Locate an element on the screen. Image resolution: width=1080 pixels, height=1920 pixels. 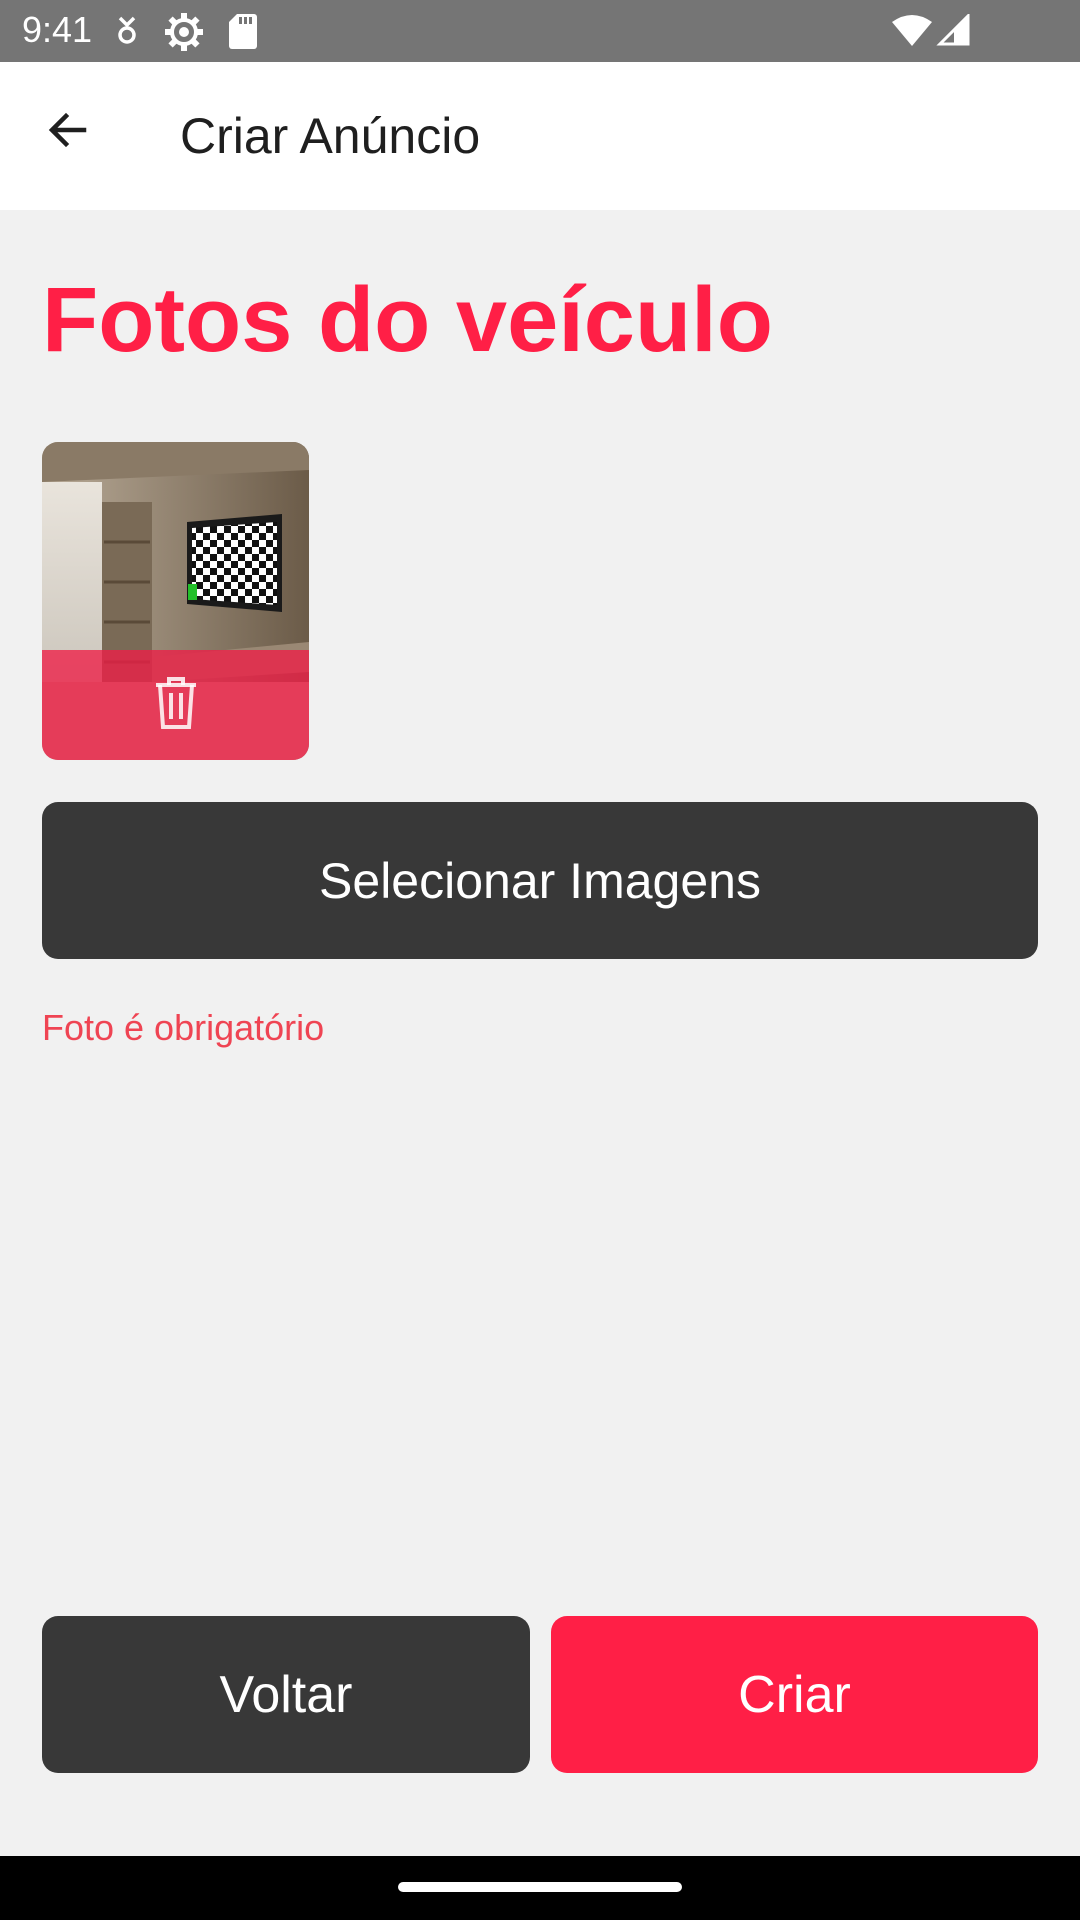
photo-thumbnail is located at coordinates (175, 601).